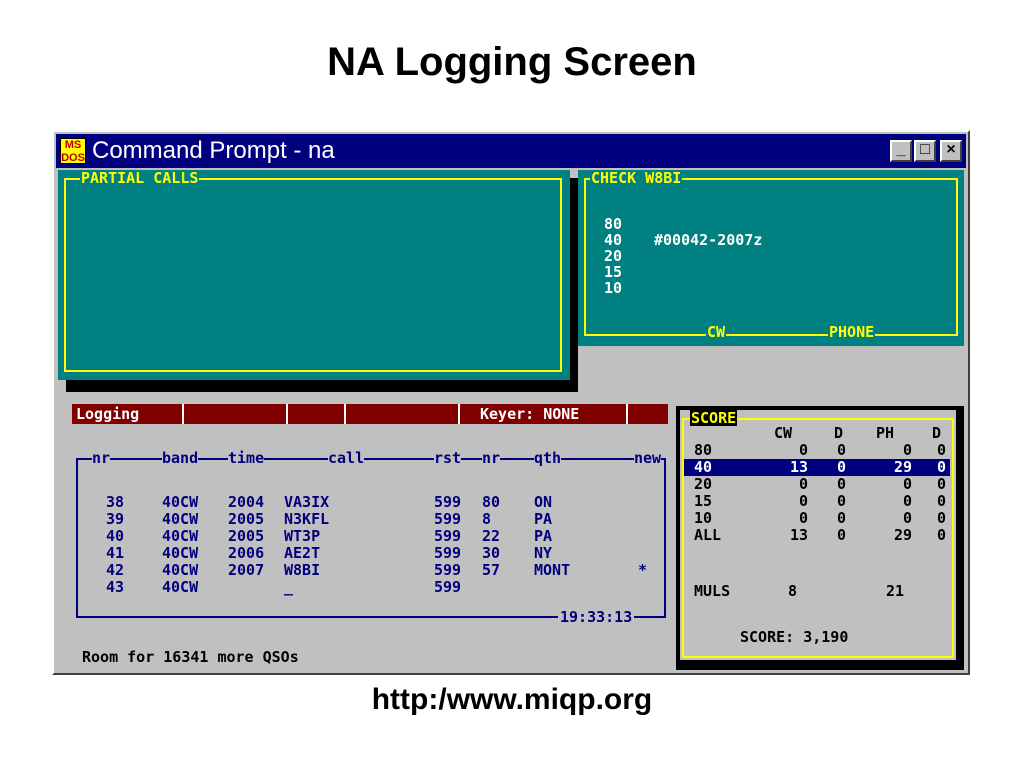 The height and width of the screenshot is (768, 1024). I want to click on log-cell-nr2: 8, so click(487, 519).